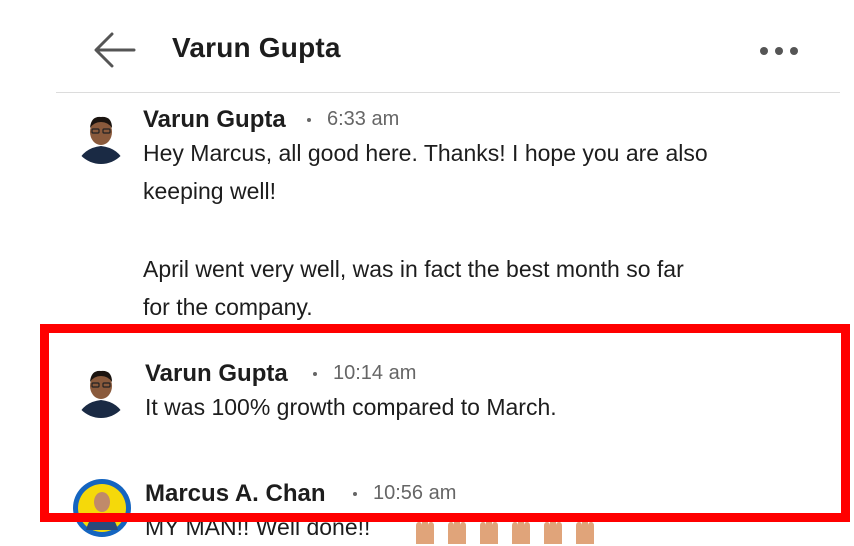  What do you see at coordinates (415, 493) in the screenshot?
I see `message-time: 10:56 am` at bounding box center [415, 493].